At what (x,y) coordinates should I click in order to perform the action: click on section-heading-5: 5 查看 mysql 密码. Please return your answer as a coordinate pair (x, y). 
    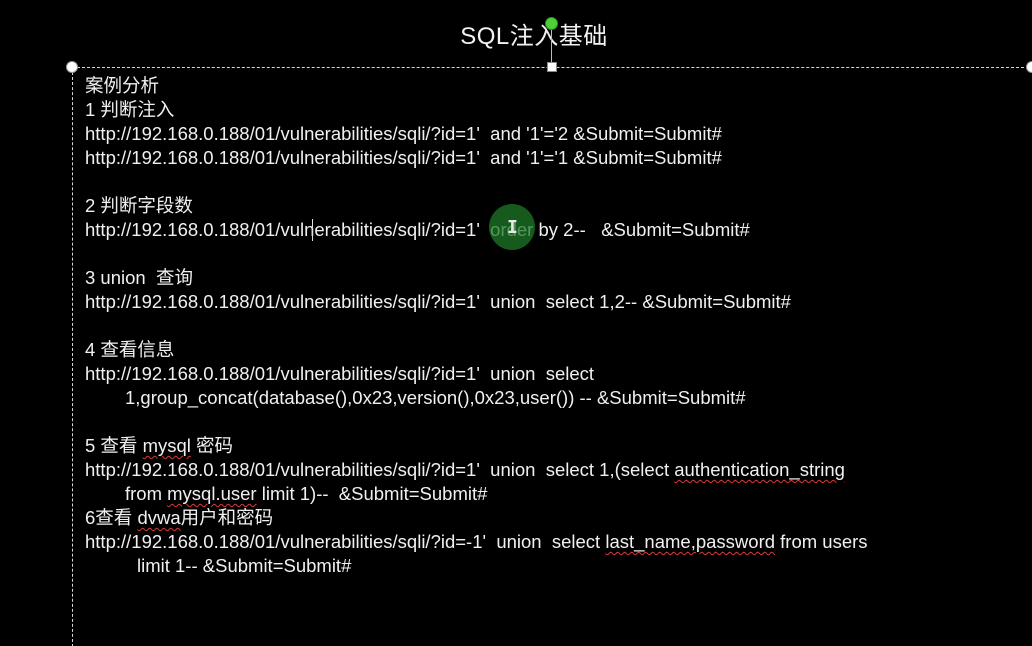
    Looking at the image, I should click on (550, 446).